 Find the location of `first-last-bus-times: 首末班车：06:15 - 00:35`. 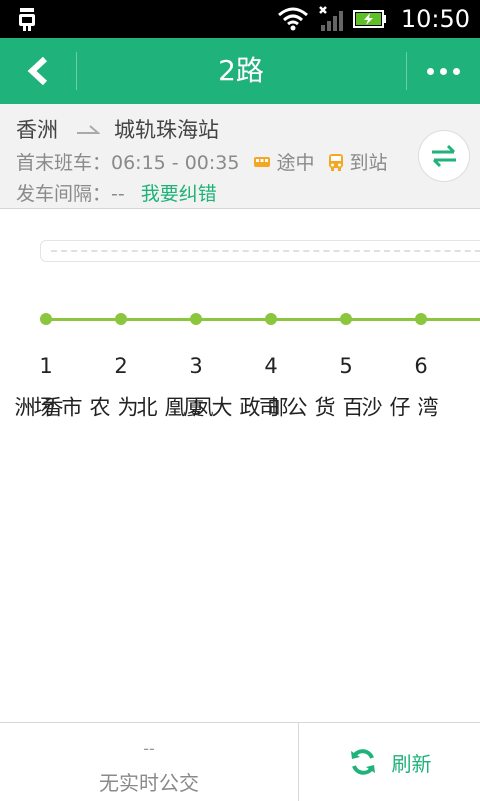

first-last-bus-times: 首末班车：06:15 - 00:35 is located at coordinates (128, 163).